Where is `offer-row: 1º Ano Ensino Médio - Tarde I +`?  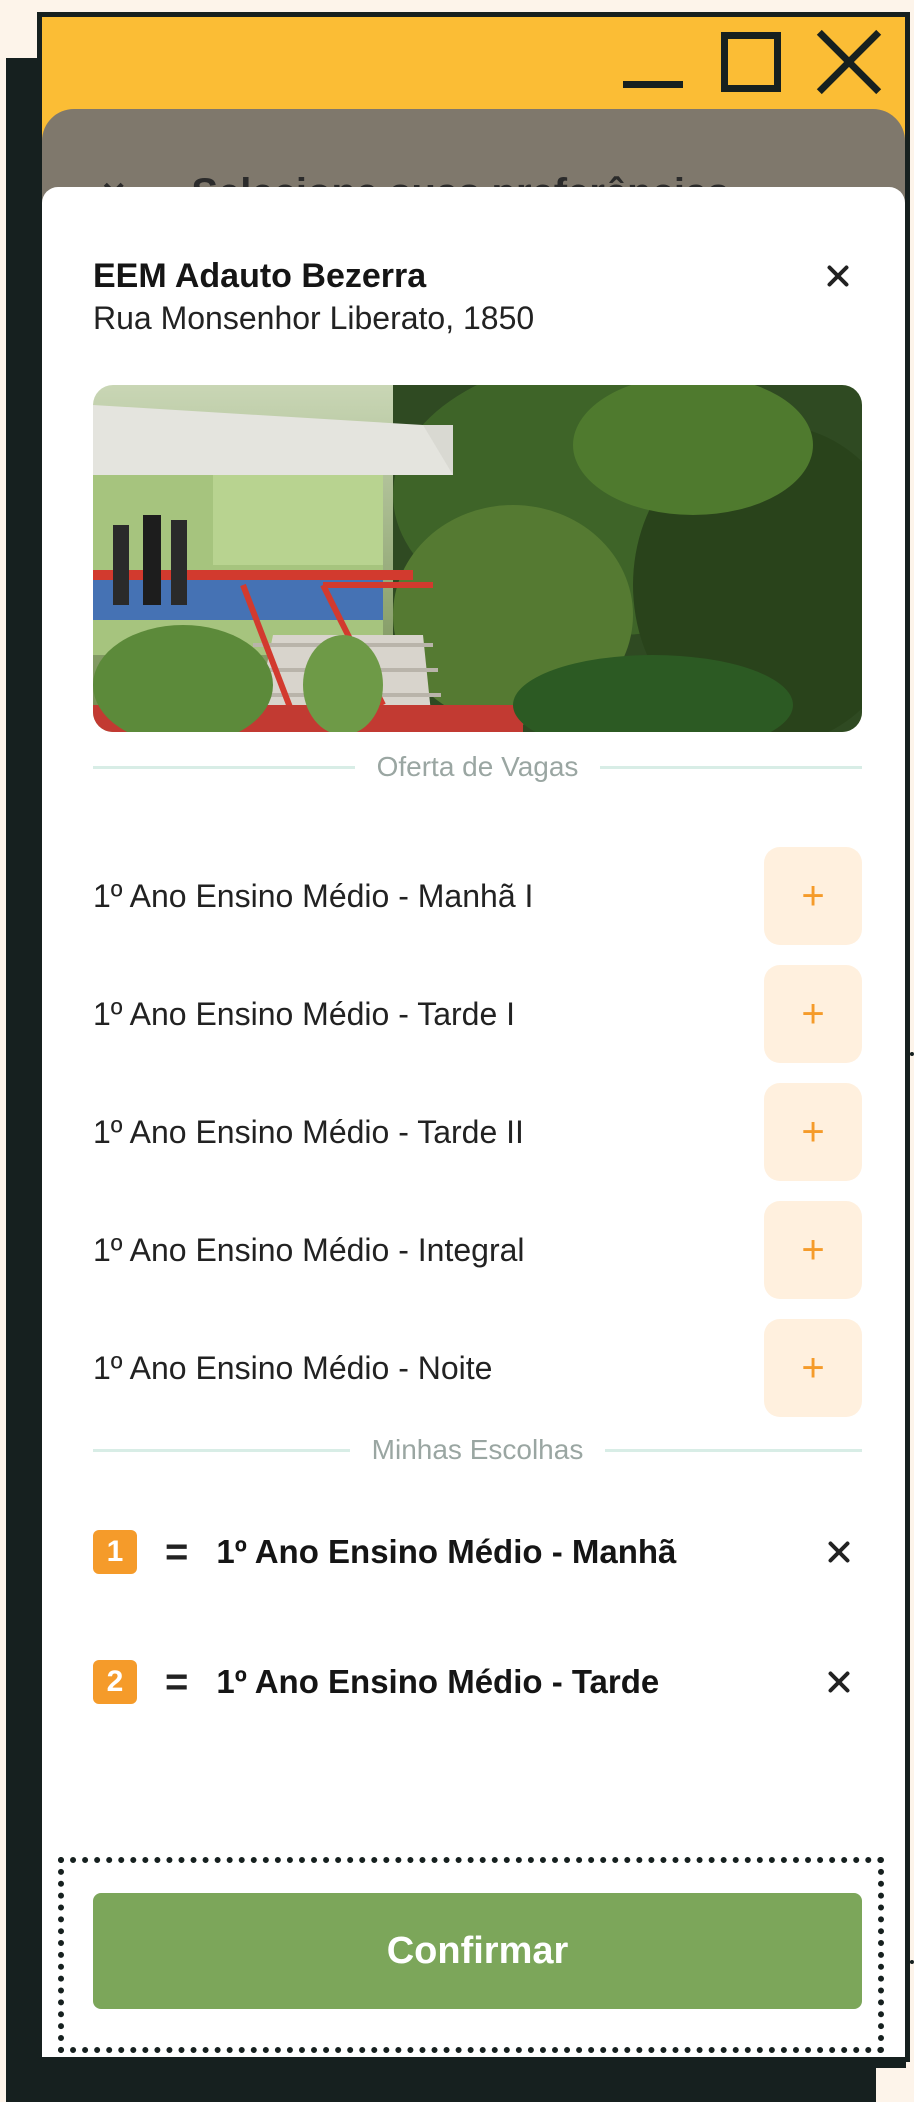
offer-row: 1º Ano Ensino Médio - Tarde I + is located at coordinates (477, 1014).